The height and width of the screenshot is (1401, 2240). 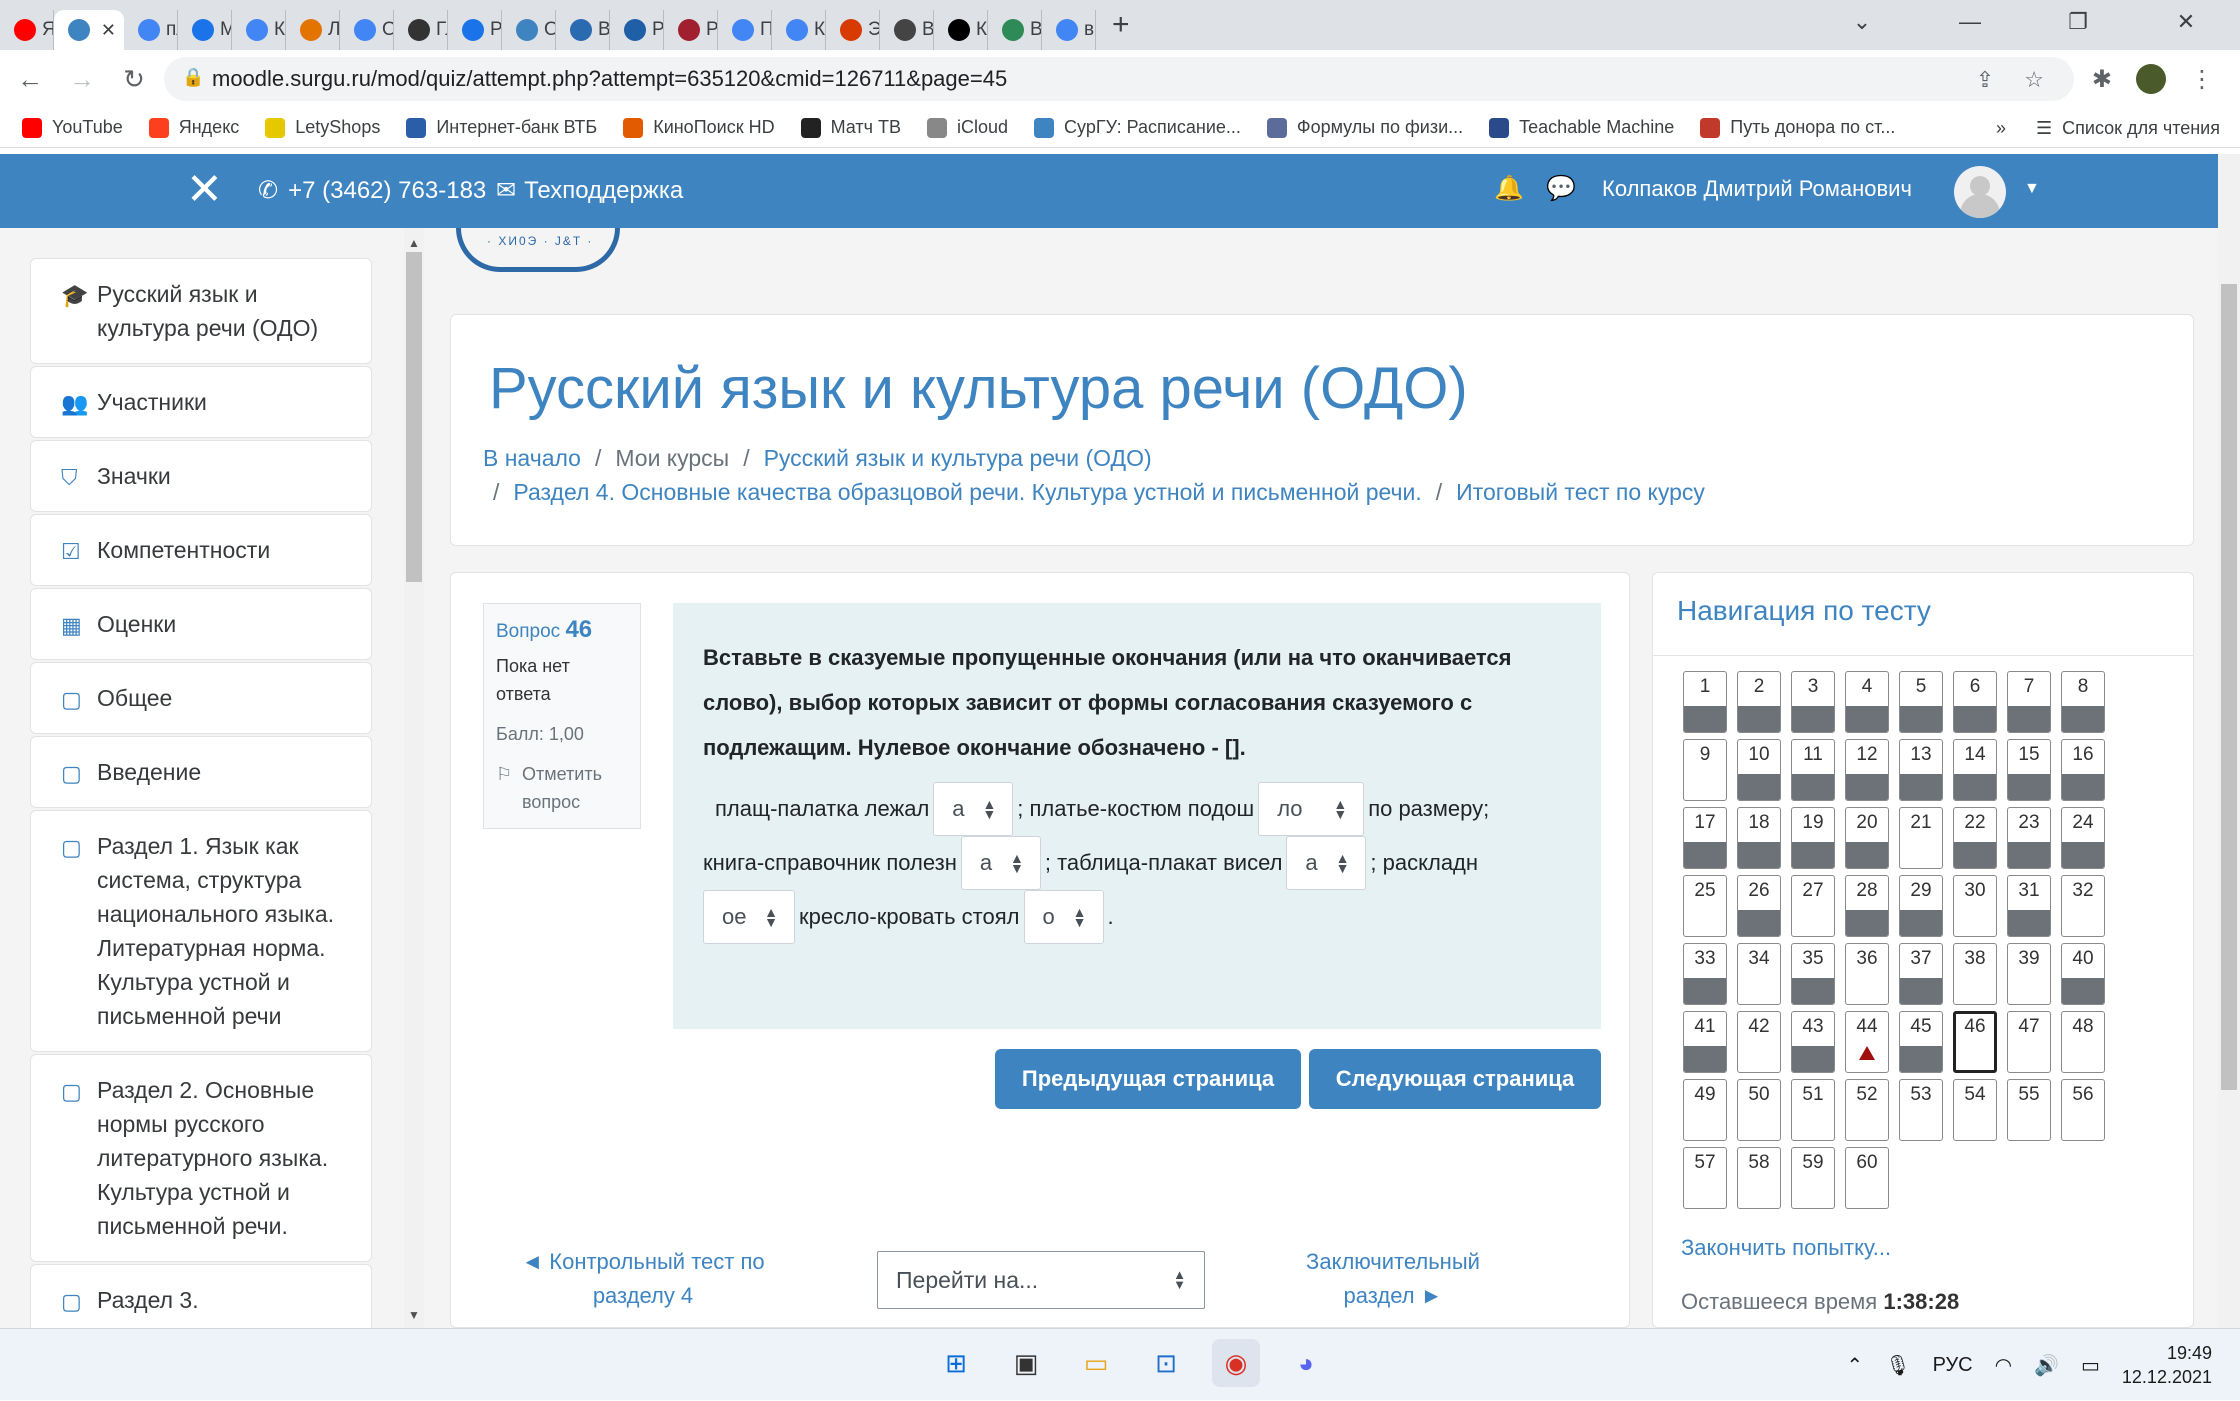 What do you see at coordinates (967, 127) in the screenshot?
I see `bookmark-item: iCloud` at bounding box center [967, 127].